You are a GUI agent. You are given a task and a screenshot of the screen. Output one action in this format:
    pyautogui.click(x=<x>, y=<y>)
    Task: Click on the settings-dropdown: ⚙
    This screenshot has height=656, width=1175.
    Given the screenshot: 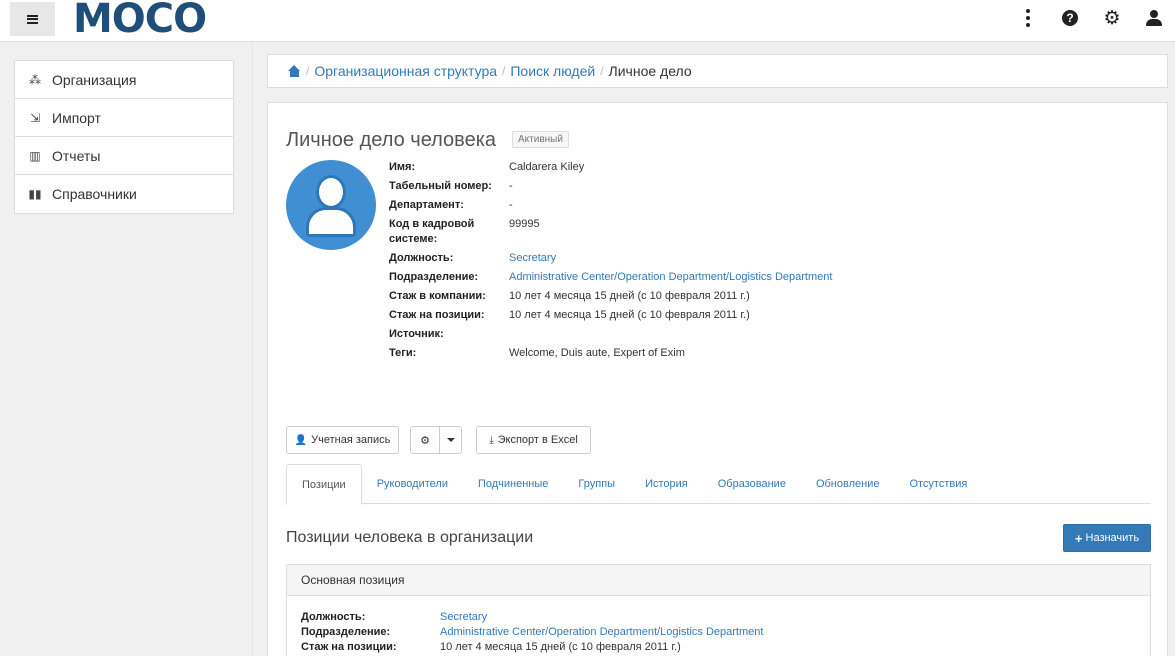 What is the action you would take?
    pyautogui.click(x=436, y=440)
    